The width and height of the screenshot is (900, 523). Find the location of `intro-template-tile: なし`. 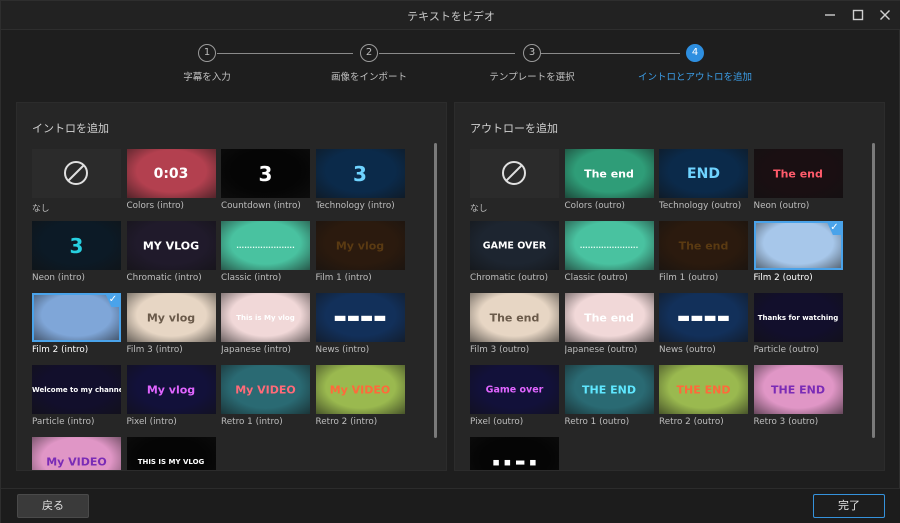

intro-template-tile: なし is located at coordinates (76, 183).